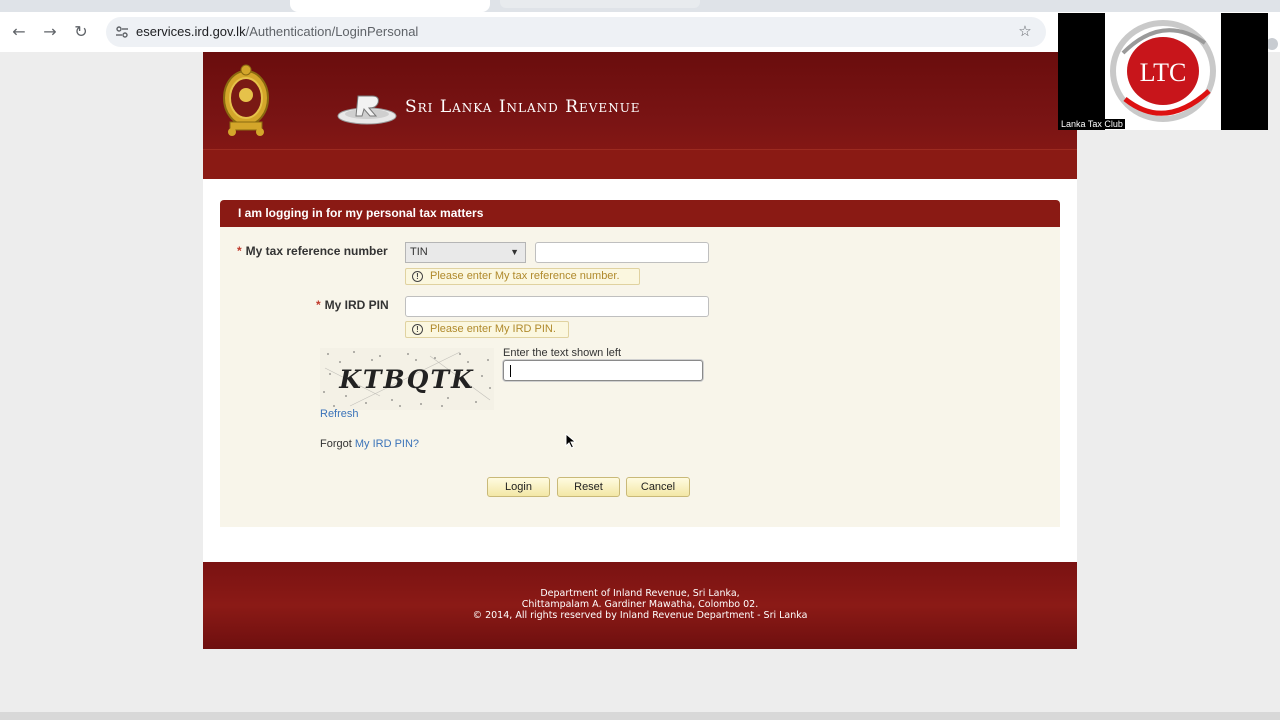 The height and width of the screenshot is (720, 1280). What do you see at coordinates (523, 107) in the screenshot?
I see `brand-title: Sri Lanka Inland Revenue` at bounding box center [523, 107].